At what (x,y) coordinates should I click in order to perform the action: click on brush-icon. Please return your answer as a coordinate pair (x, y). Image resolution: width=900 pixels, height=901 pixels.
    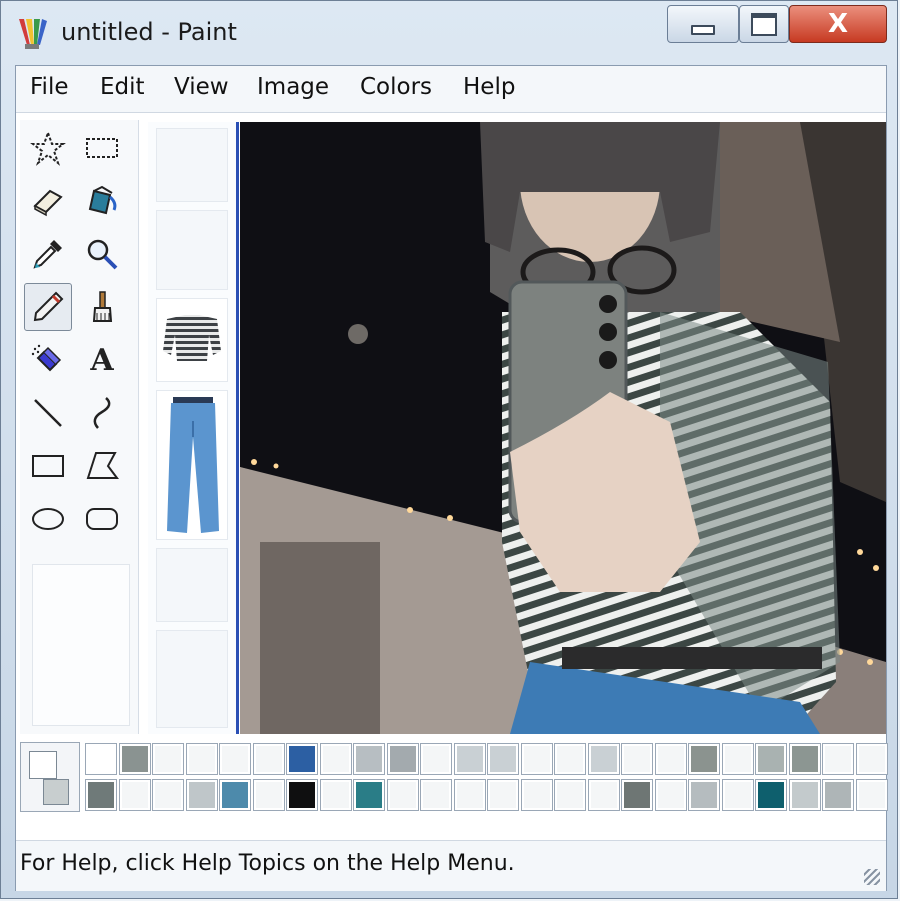
    Looking at the image, I should click on (102, 306).